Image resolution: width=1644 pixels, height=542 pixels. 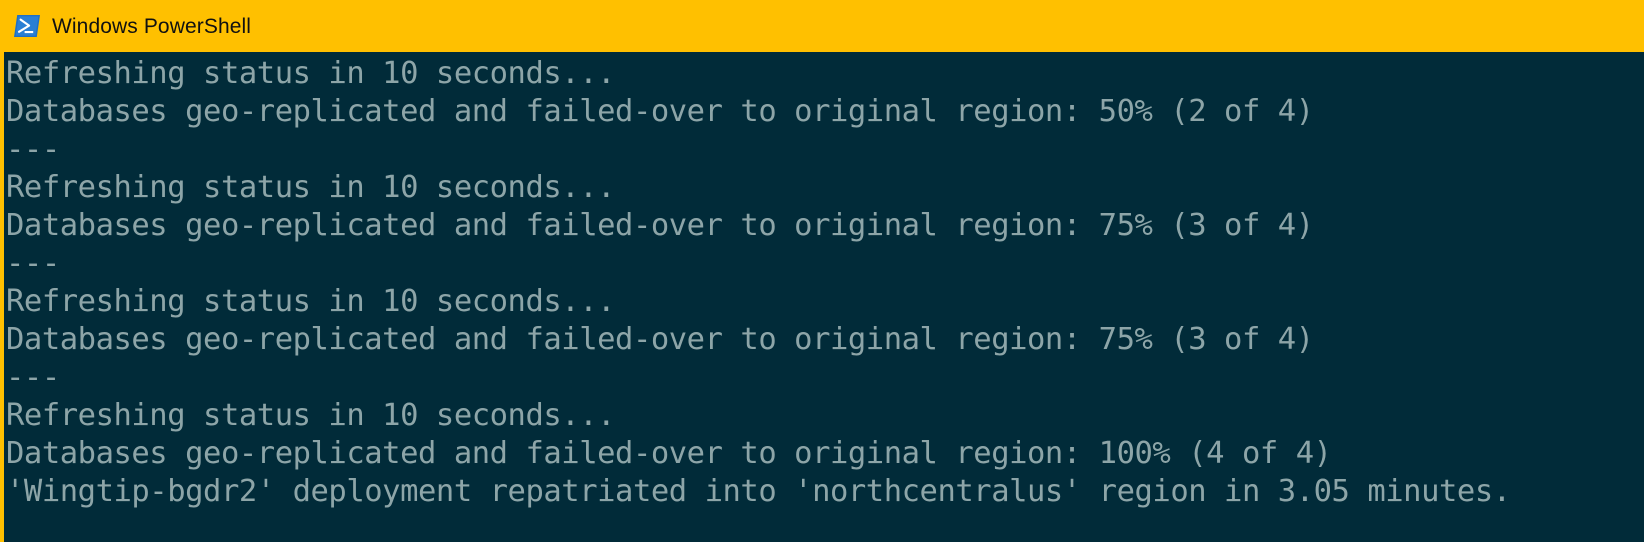 What do you see at coordinates (27, 26) in the screenshot?
I see `powershell-icon` at bounding box center [27, 26].